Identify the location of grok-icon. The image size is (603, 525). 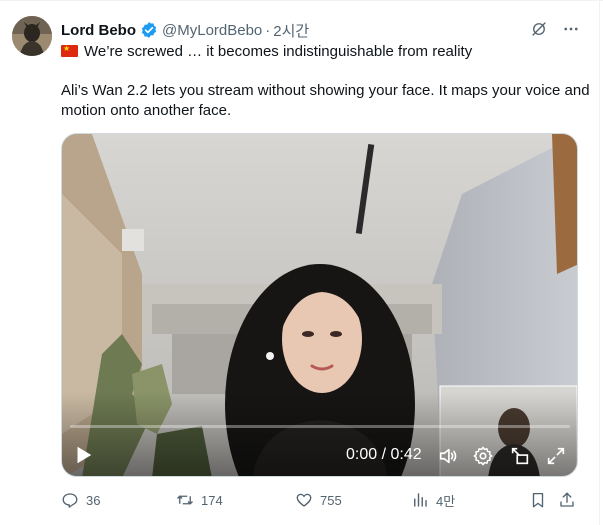
(539, 29).